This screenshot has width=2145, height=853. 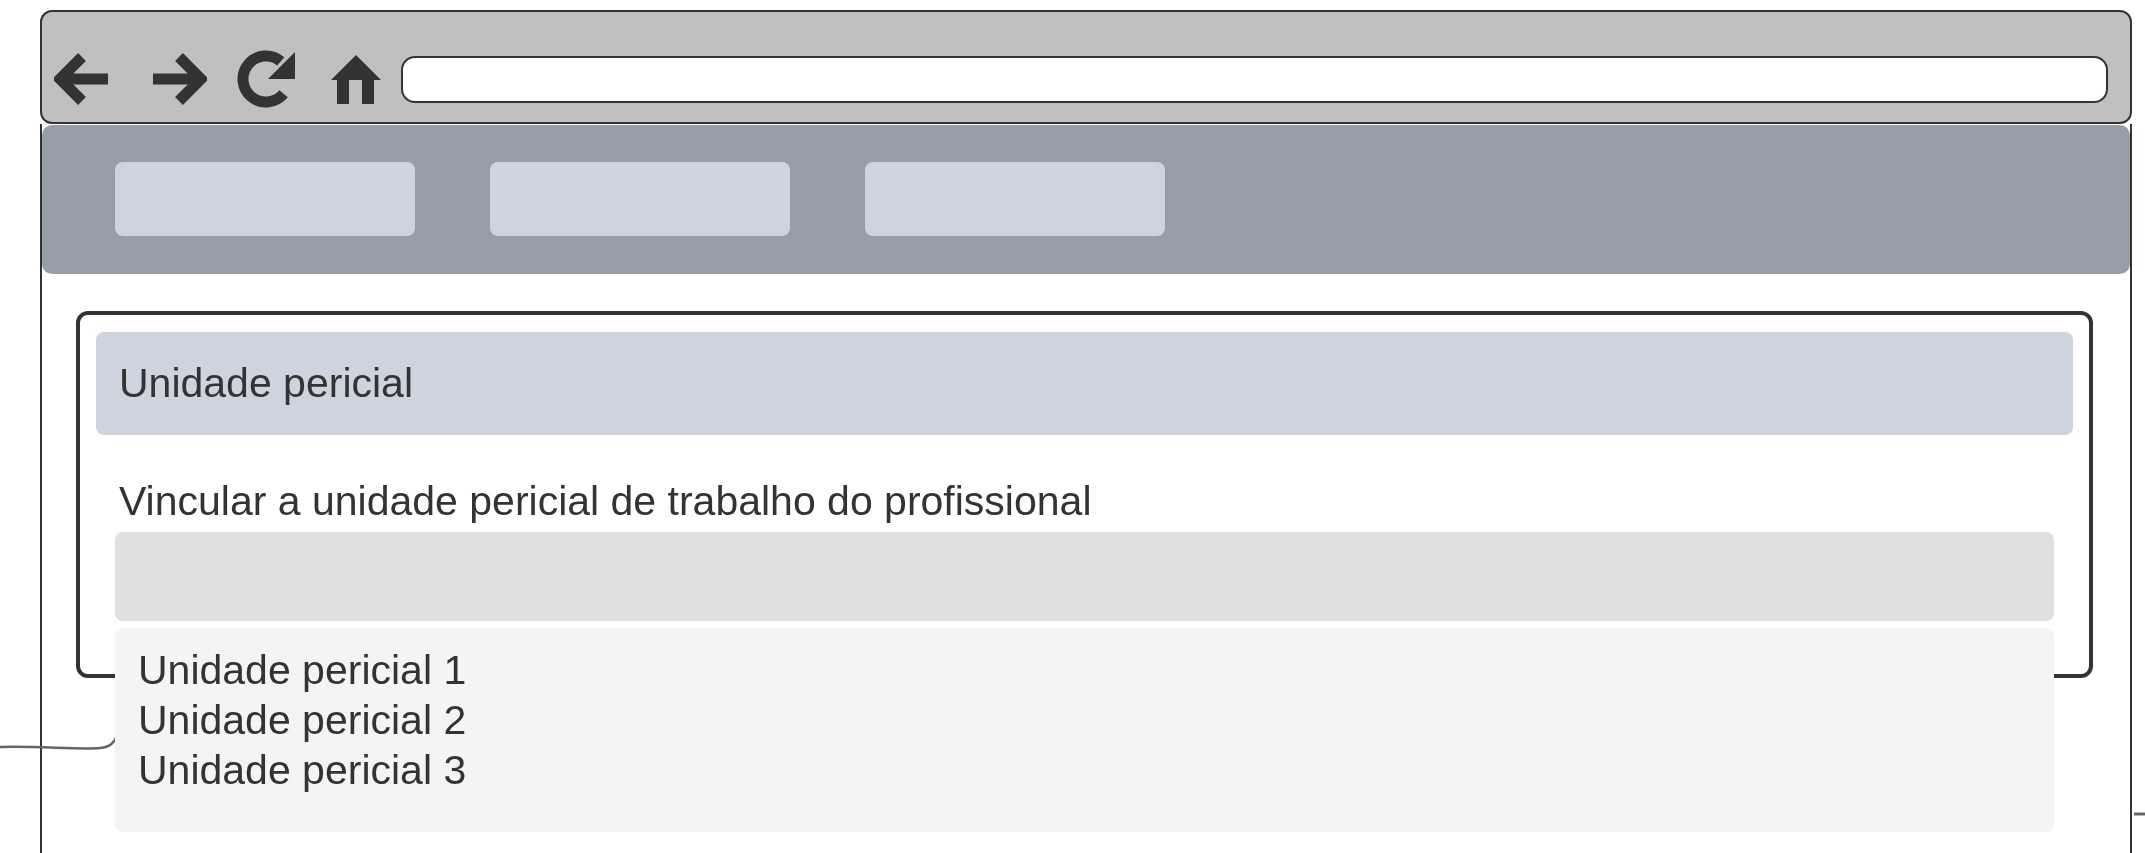 I want to click on field-label: Vincular a unidade pericial de trabalho do profissional, so click(x=605, y=501).